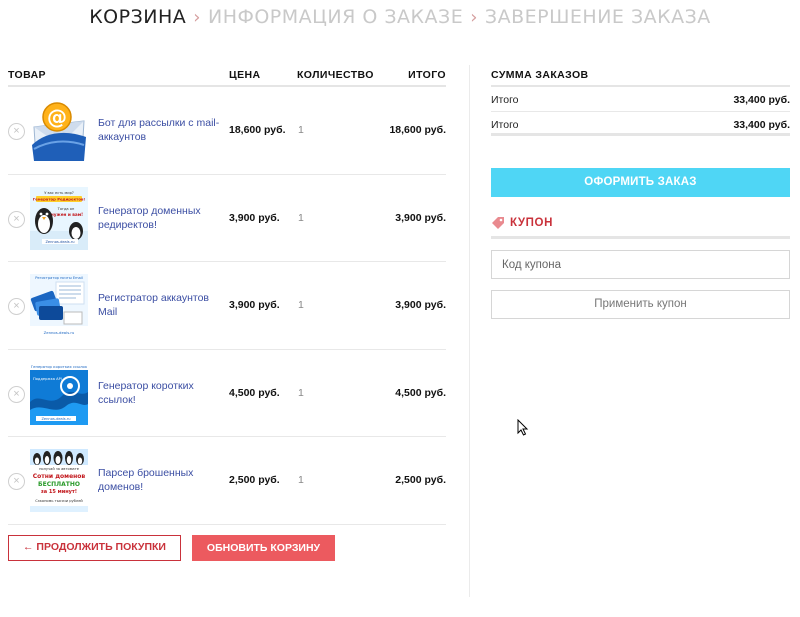  I want to click on mouse-cursor-icon, so click(523, 427).